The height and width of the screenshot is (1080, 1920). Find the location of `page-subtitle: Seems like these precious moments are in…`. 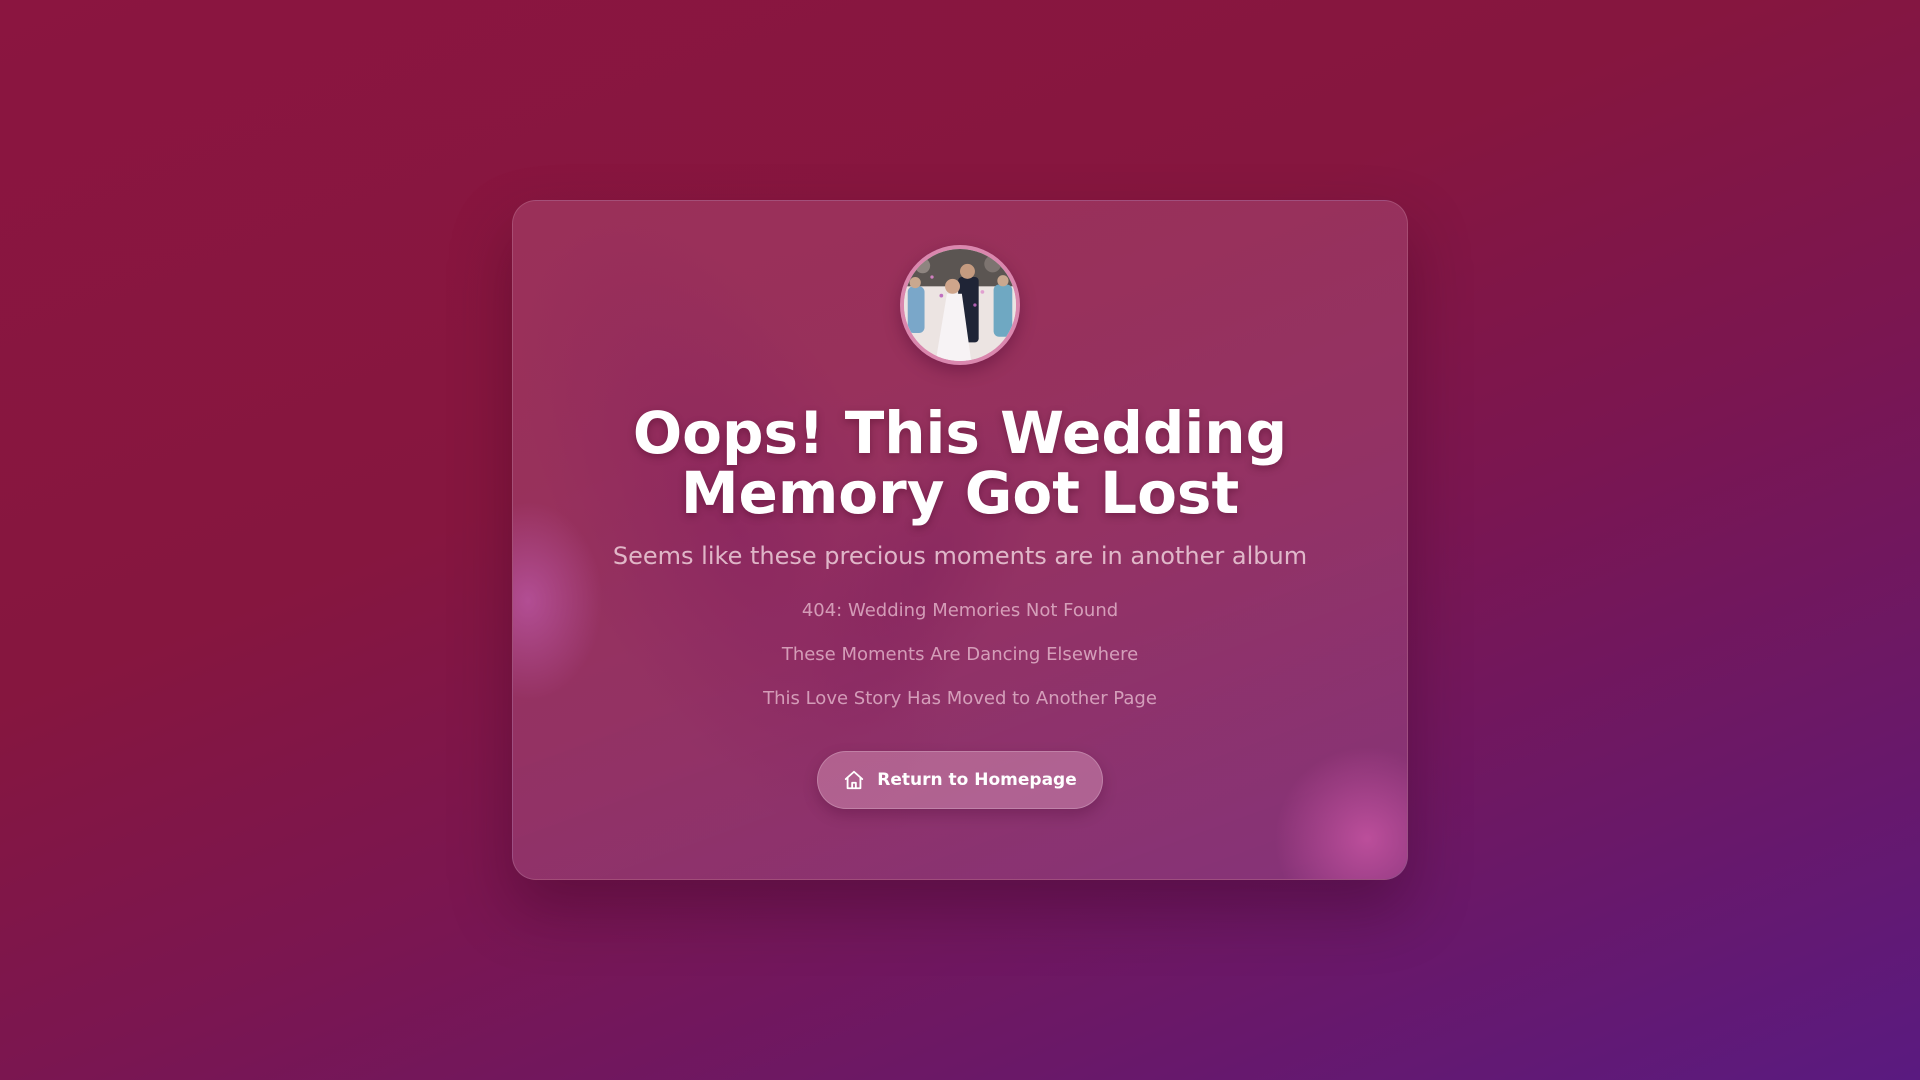

page-subtitle: Seems like these precious moments are in… is located at coordinates (960, 556).